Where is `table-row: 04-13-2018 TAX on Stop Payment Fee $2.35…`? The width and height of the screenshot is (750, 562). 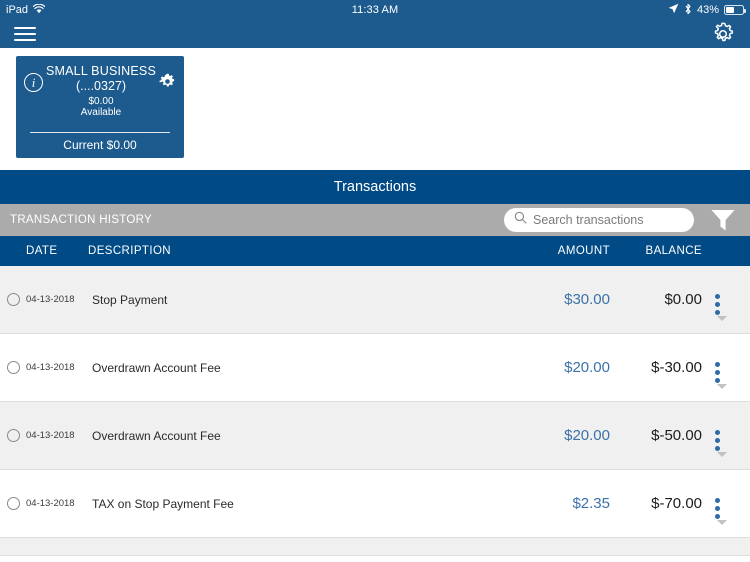 table-row: 04-13-2018 TAX on Stop Payment Fee $2.35… is located at coordinates (375, 504).